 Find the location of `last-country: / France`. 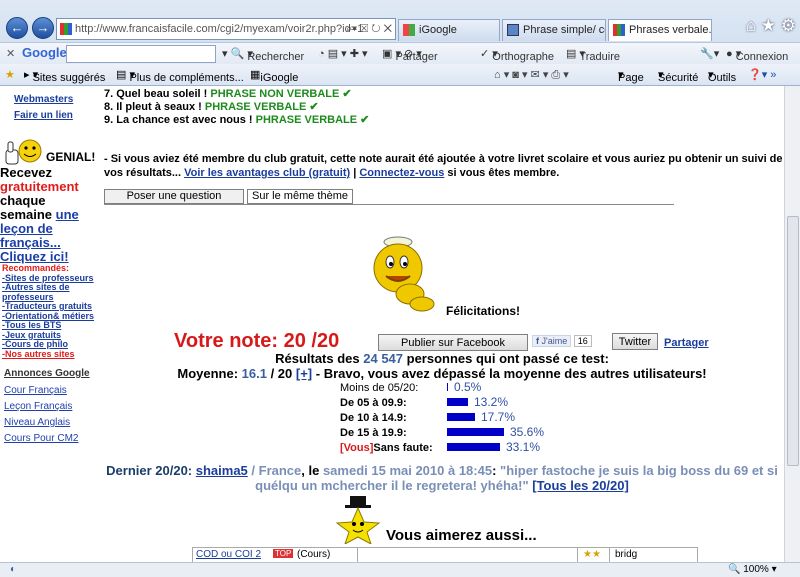

last-country: / France is located at coordinates (274, 470).